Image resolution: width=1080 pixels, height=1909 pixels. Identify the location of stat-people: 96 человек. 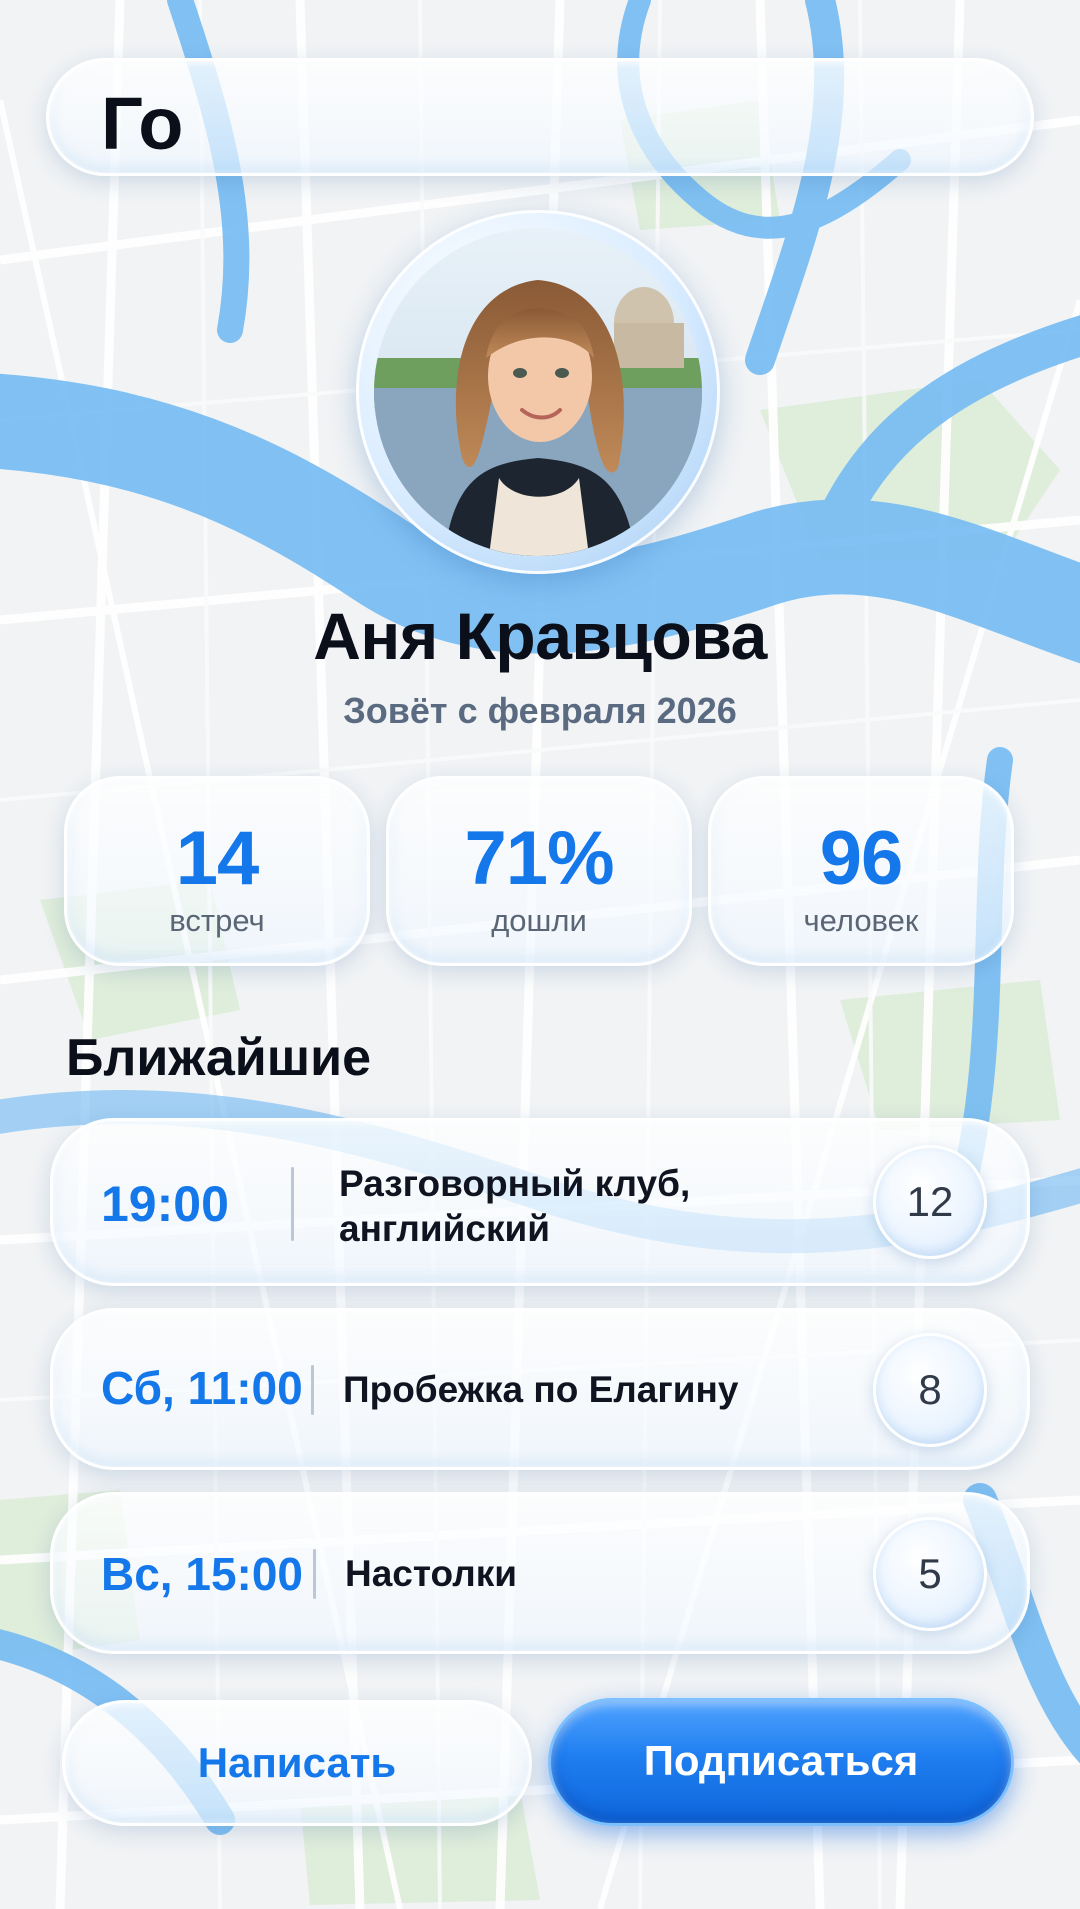
(861, 871).